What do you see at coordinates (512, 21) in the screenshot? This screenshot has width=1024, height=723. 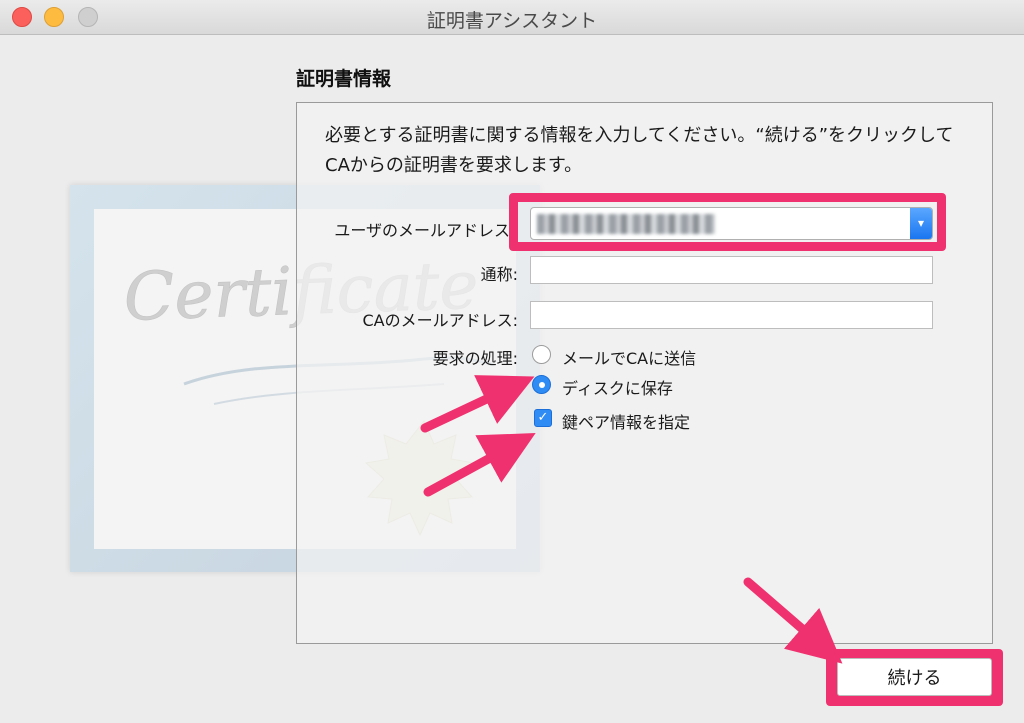 I see `window-title: 証明書アシスタント` at bounding box center [512, 21].